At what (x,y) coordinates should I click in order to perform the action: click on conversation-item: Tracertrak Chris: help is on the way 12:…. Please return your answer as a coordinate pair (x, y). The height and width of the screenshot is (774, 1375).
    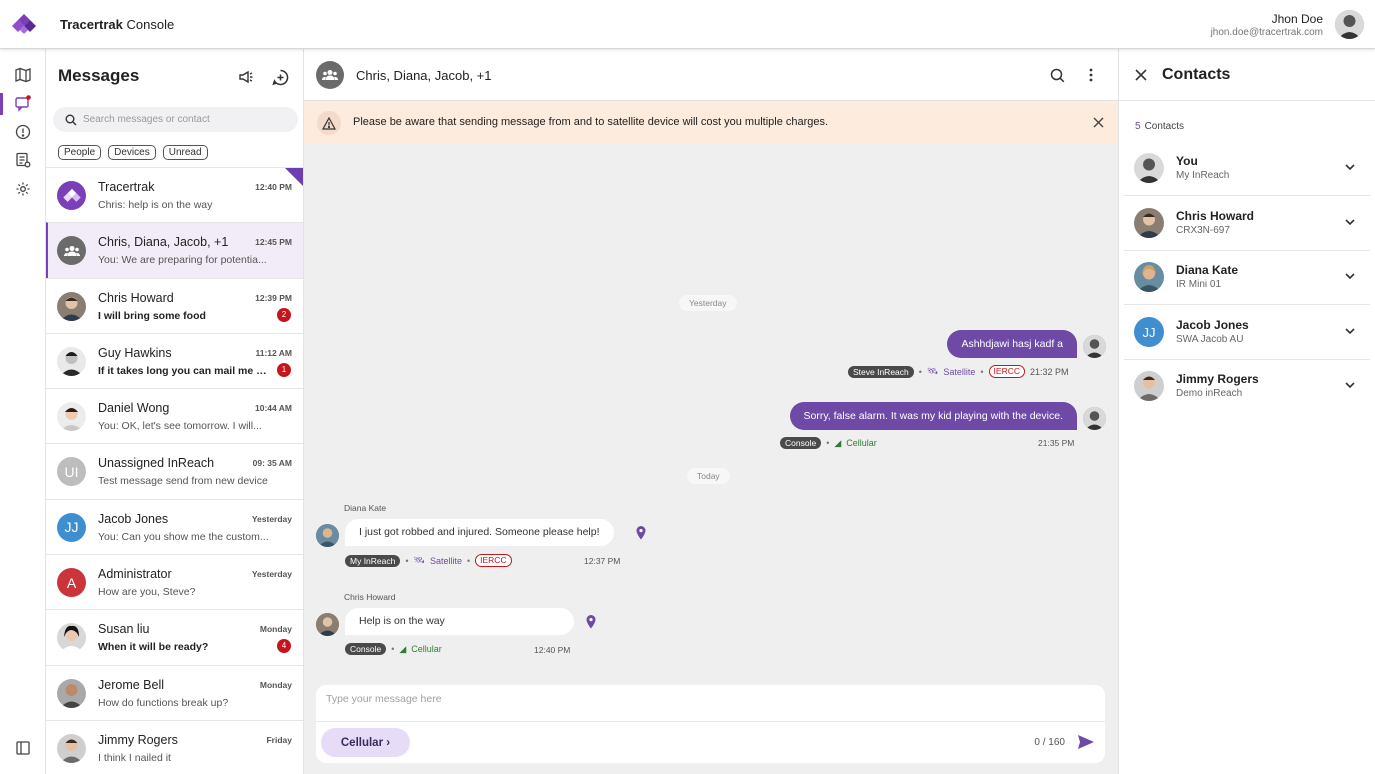
    Looking at the image, I should click on (174, 195).